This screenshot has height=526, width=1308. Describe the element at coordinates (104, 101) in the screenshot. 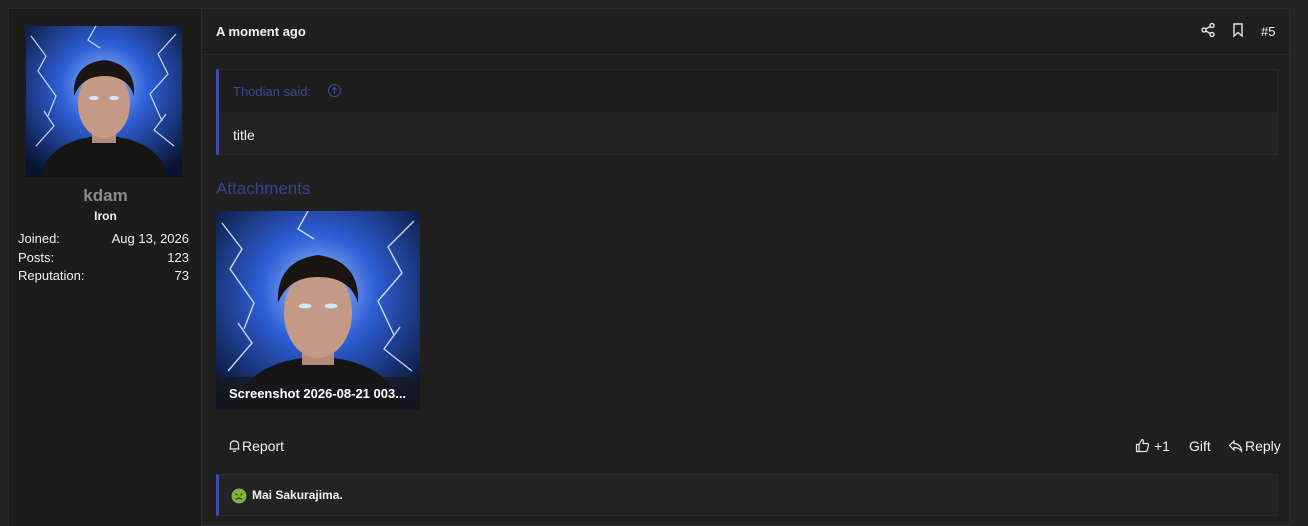

I see `avatar` at that location.